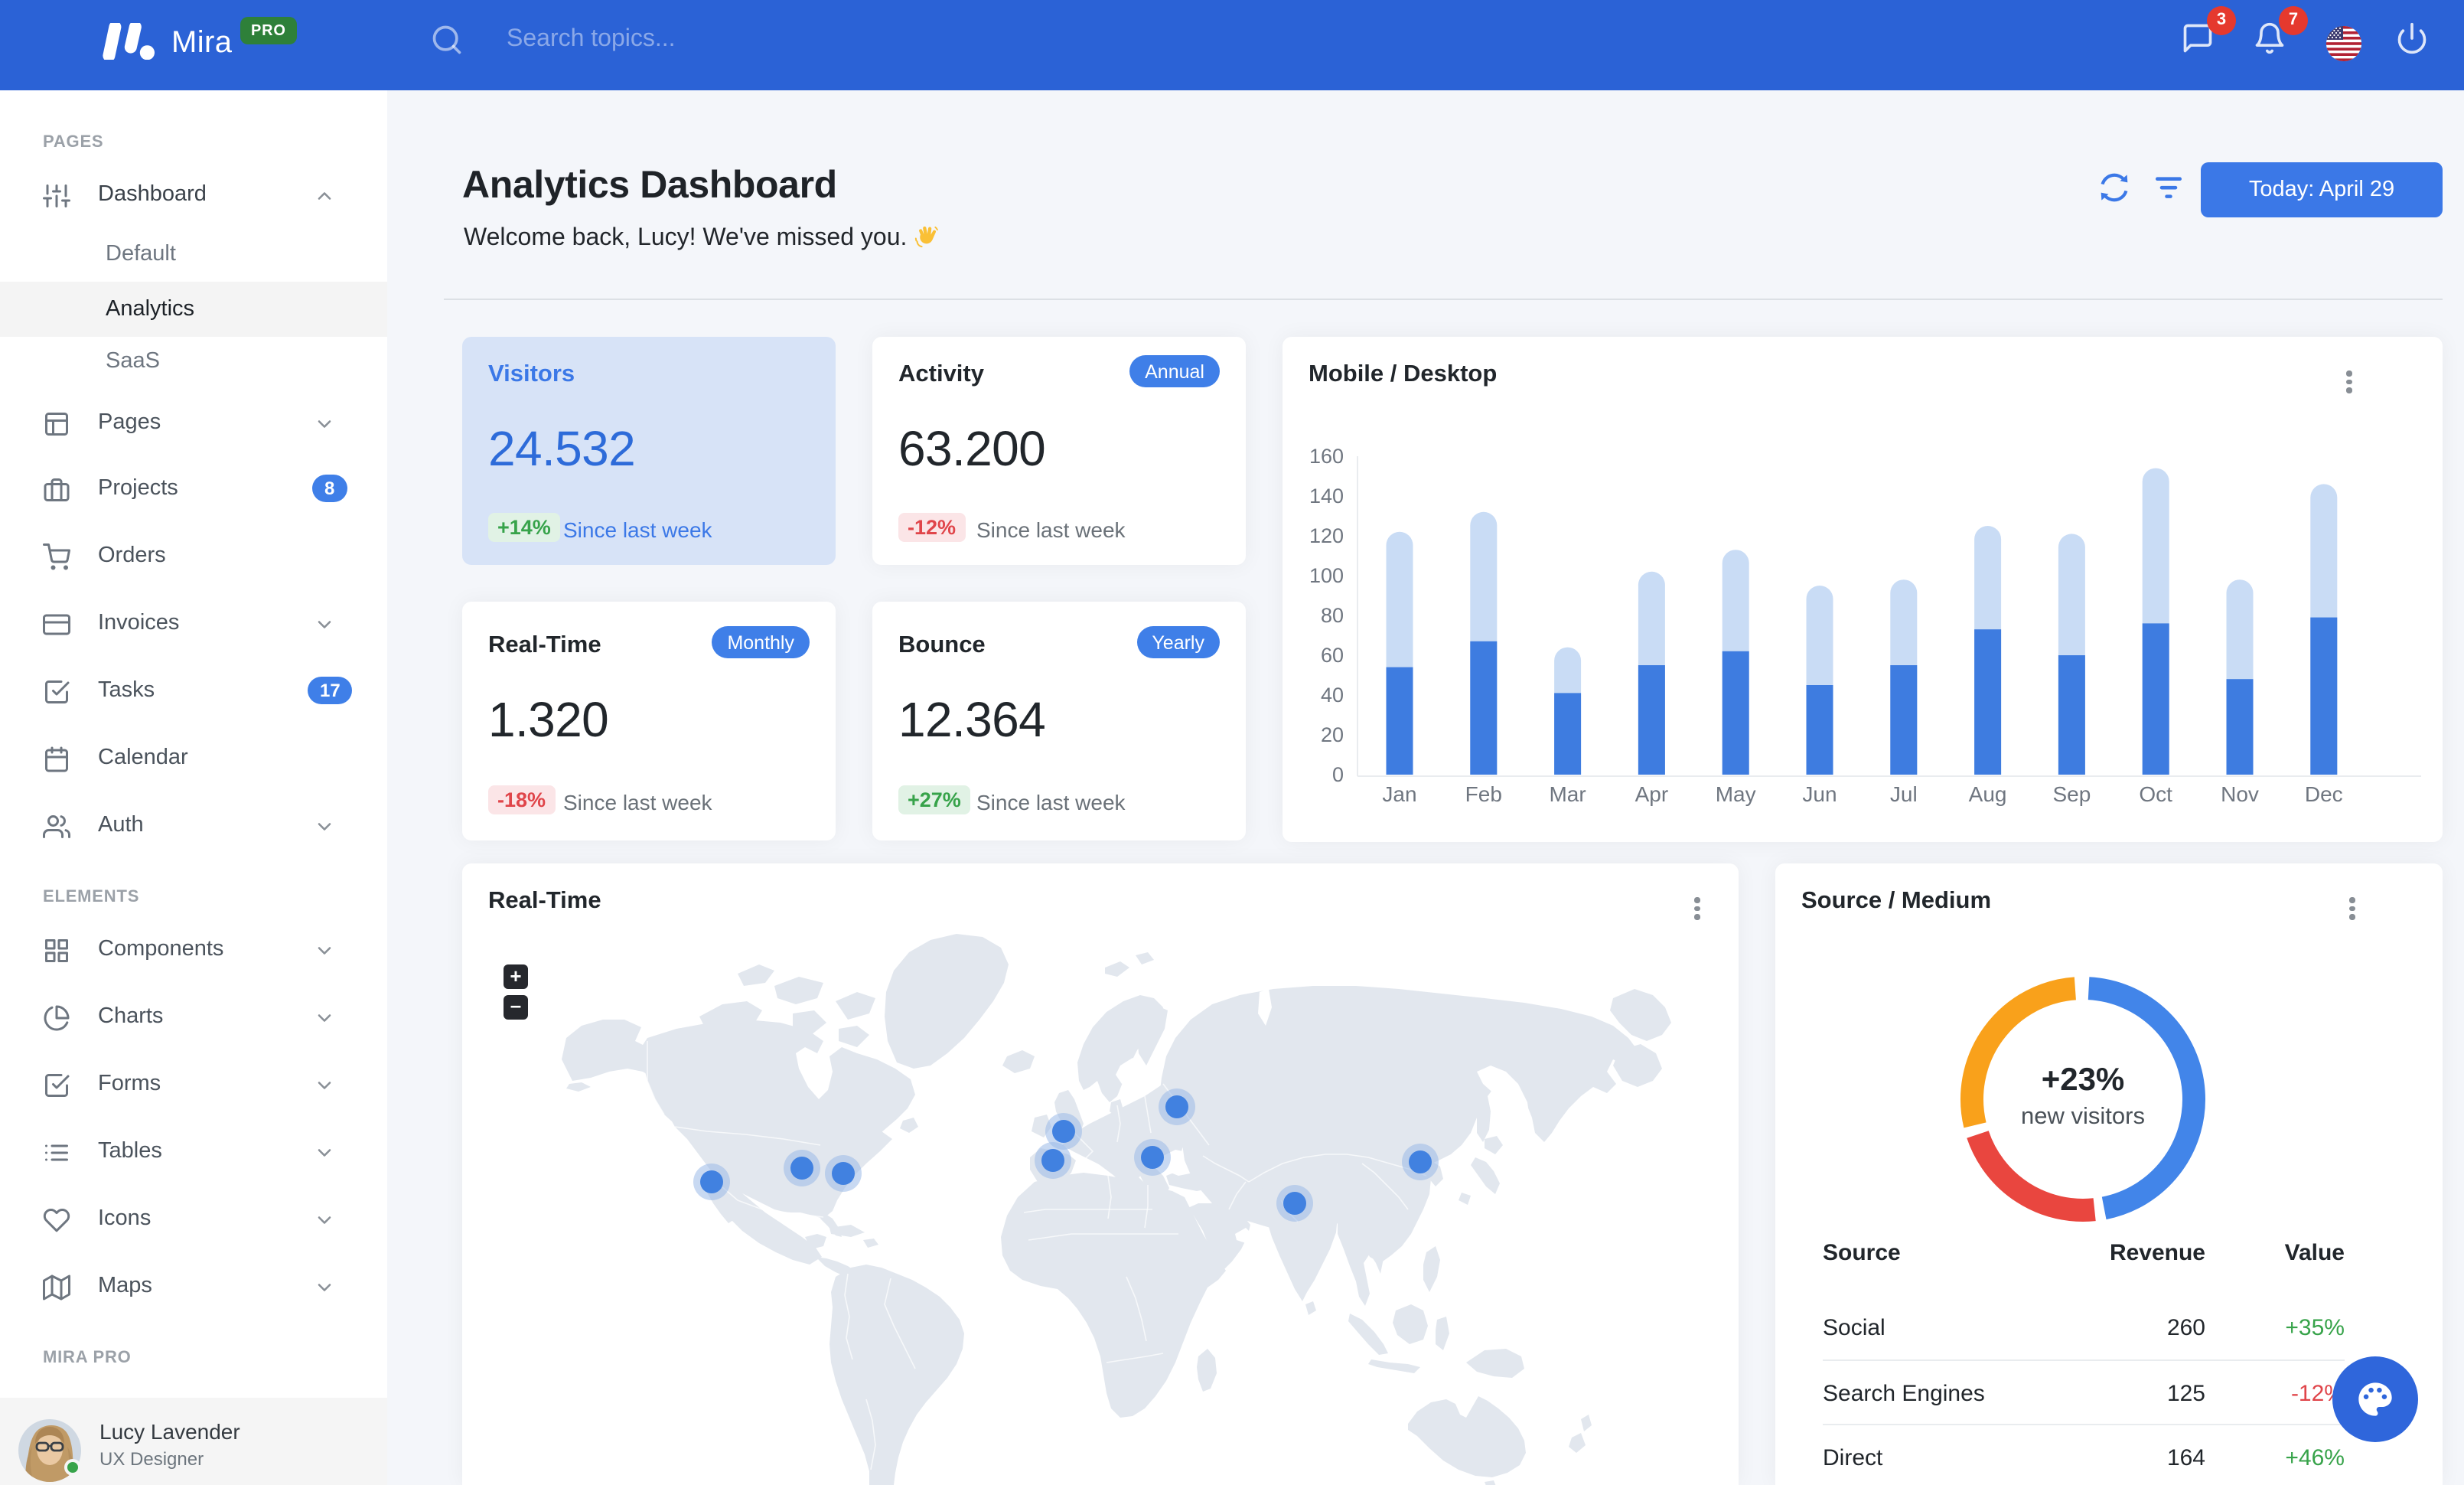 This screenshot has width=2464, height=1485. Describe the element at coordinates (1736, 794) in the screenshot. I see `svg-text: May` at that location.